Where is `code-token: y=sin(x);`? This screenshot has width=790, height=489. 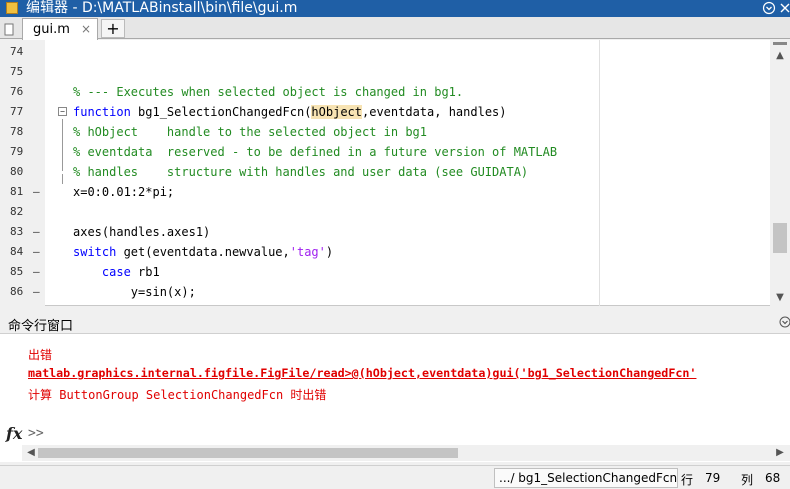
code-token: y=sin(x); is located at coordinates (134, 292).